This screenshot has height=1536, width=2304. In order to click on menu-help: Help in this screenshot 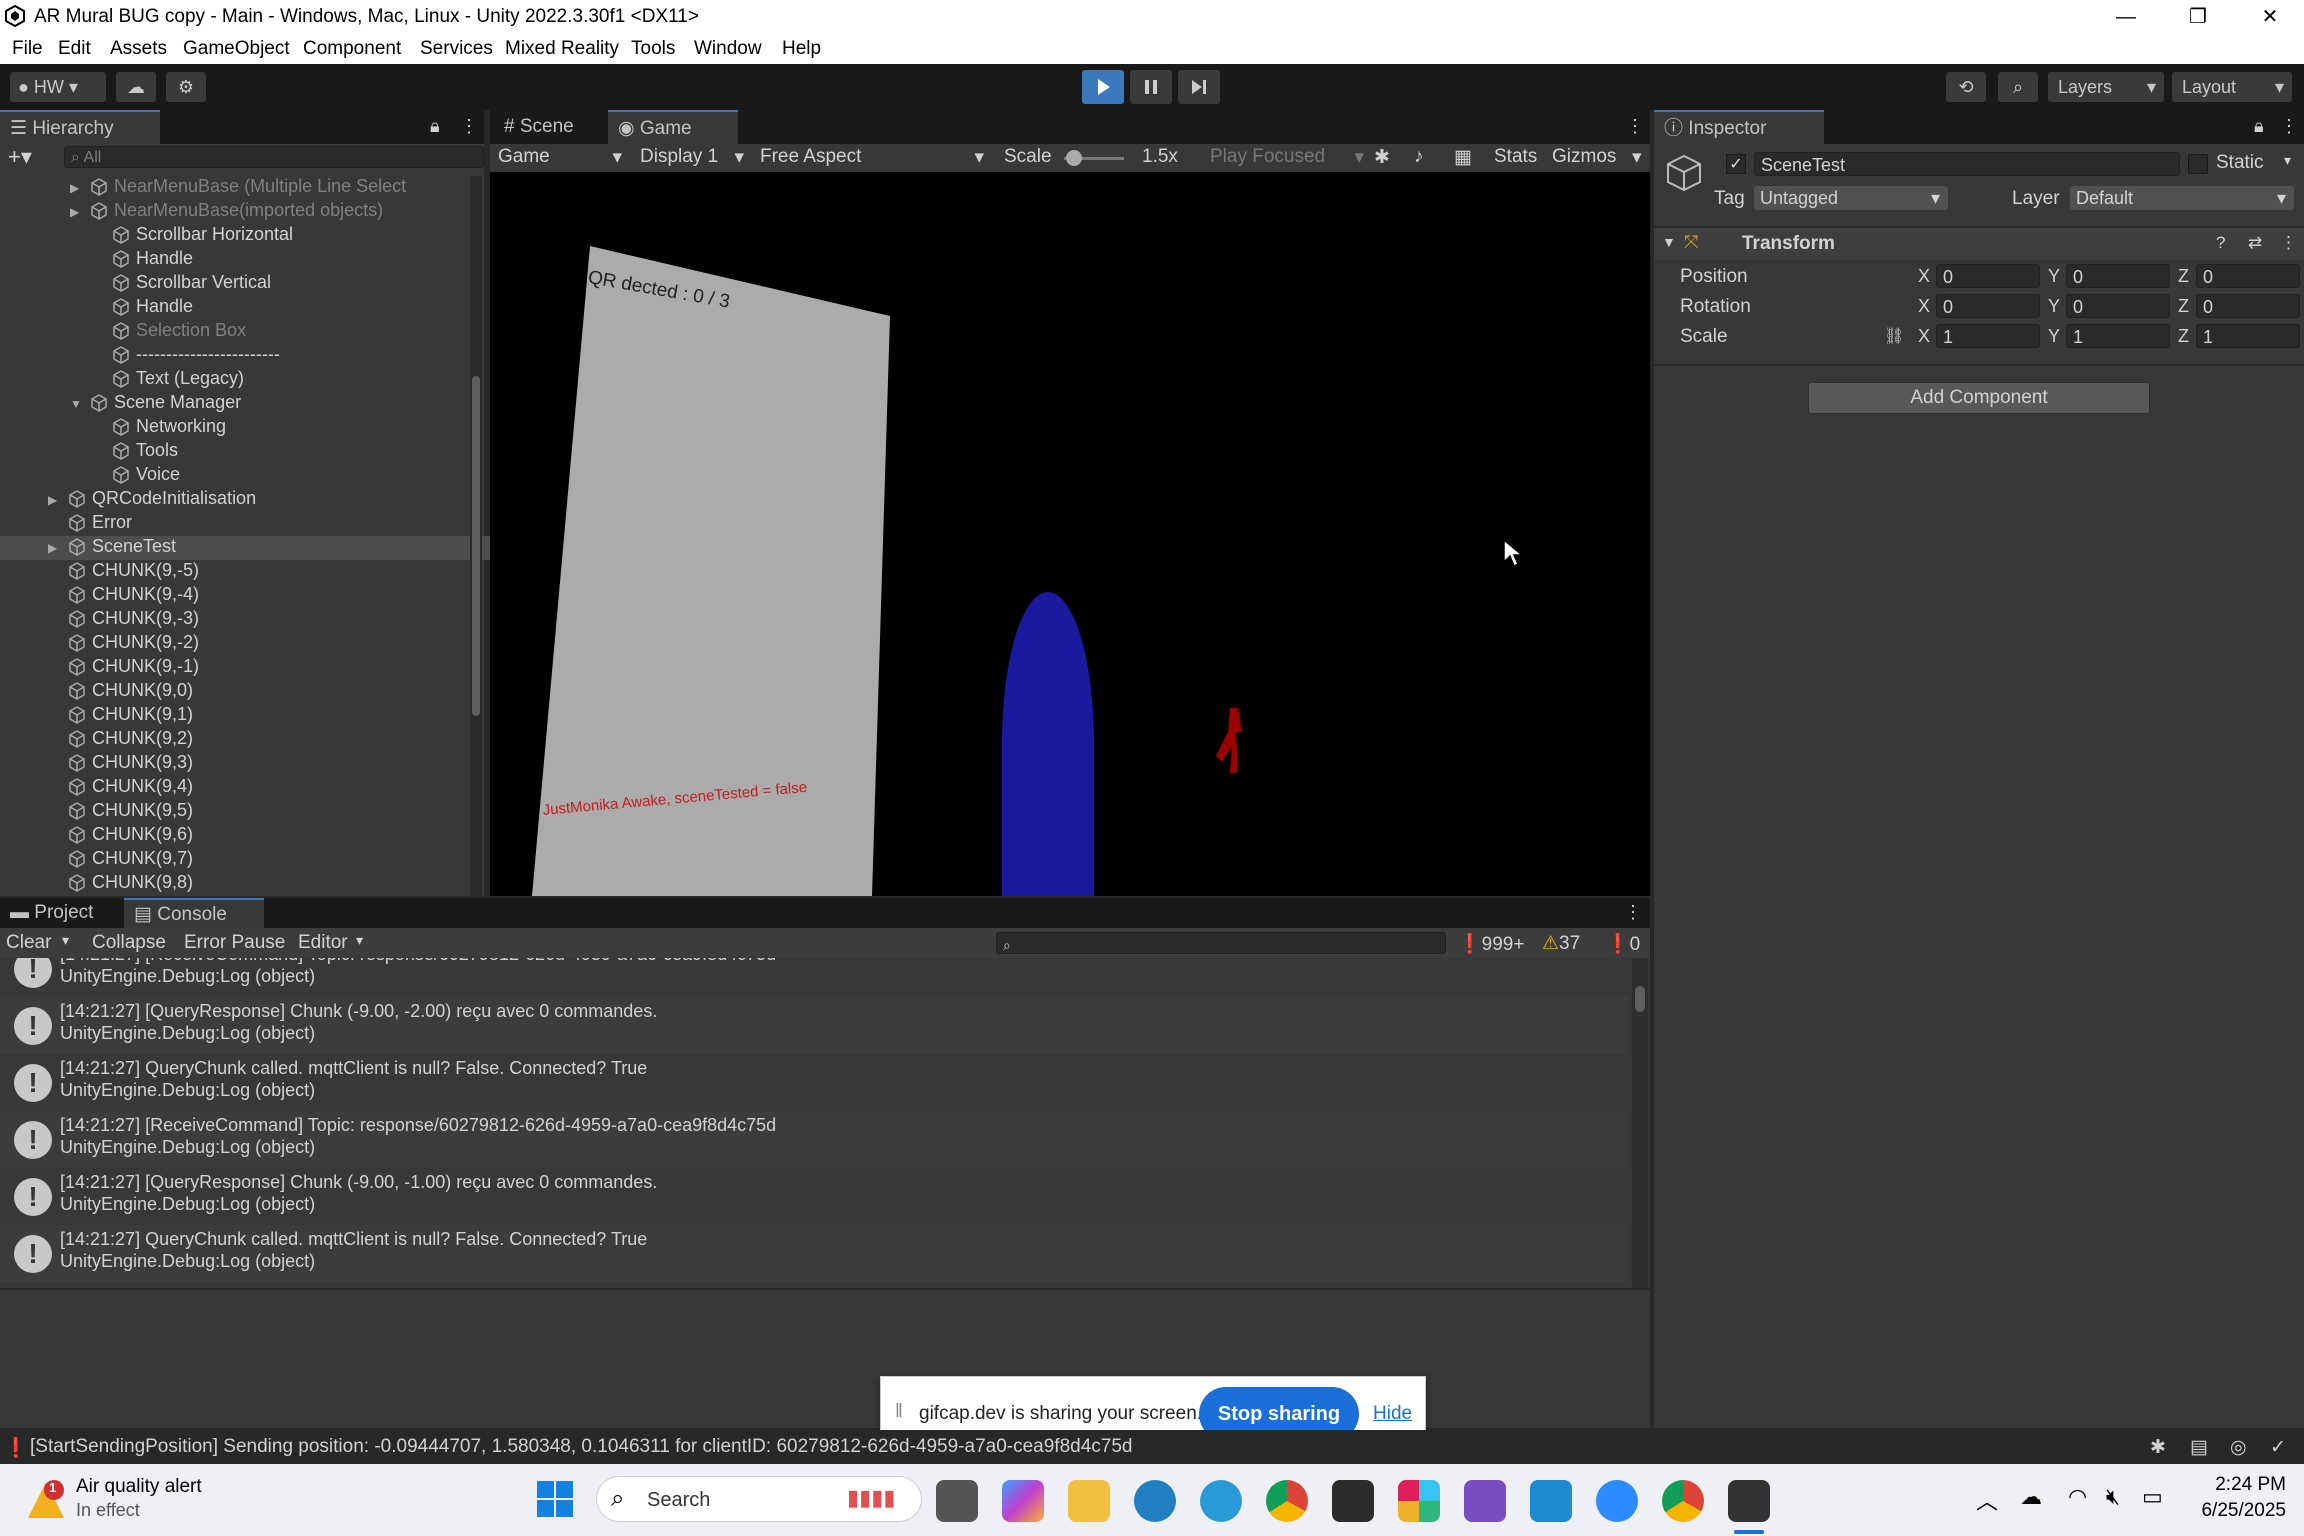, I will do `click(801, 49)`.